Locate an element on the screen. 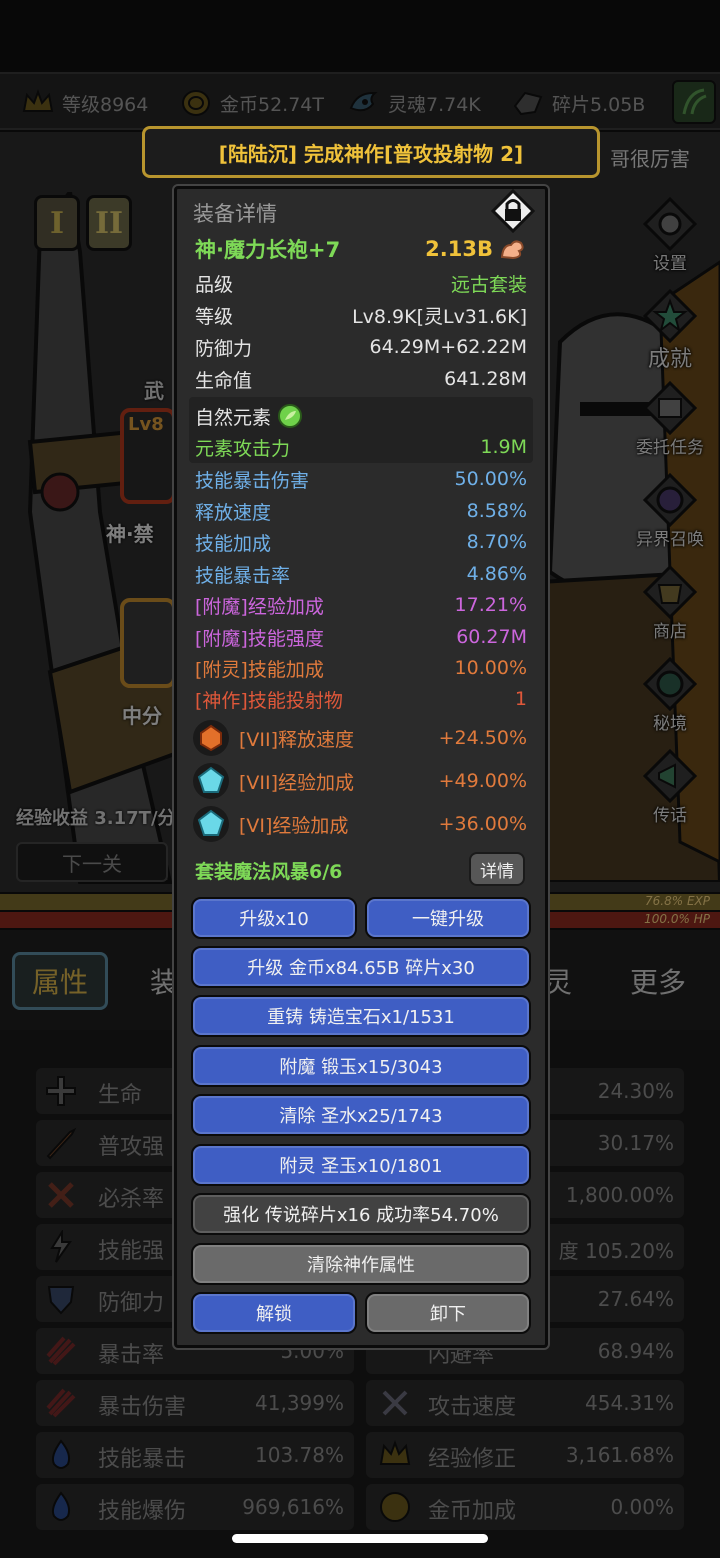 The width and height of the screenshot is (720, 1558). reforge-button: 重铸 铸造宝石x1/1531 is located at coordinates (361, 1016).